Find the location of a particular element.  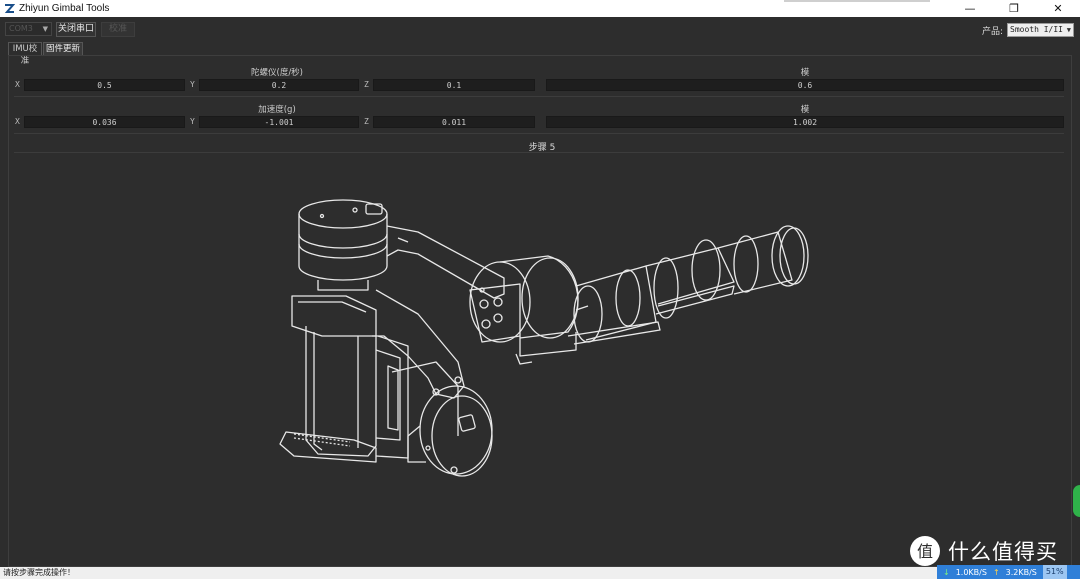

product-label: 产品: is located at coordinates (993, 32).